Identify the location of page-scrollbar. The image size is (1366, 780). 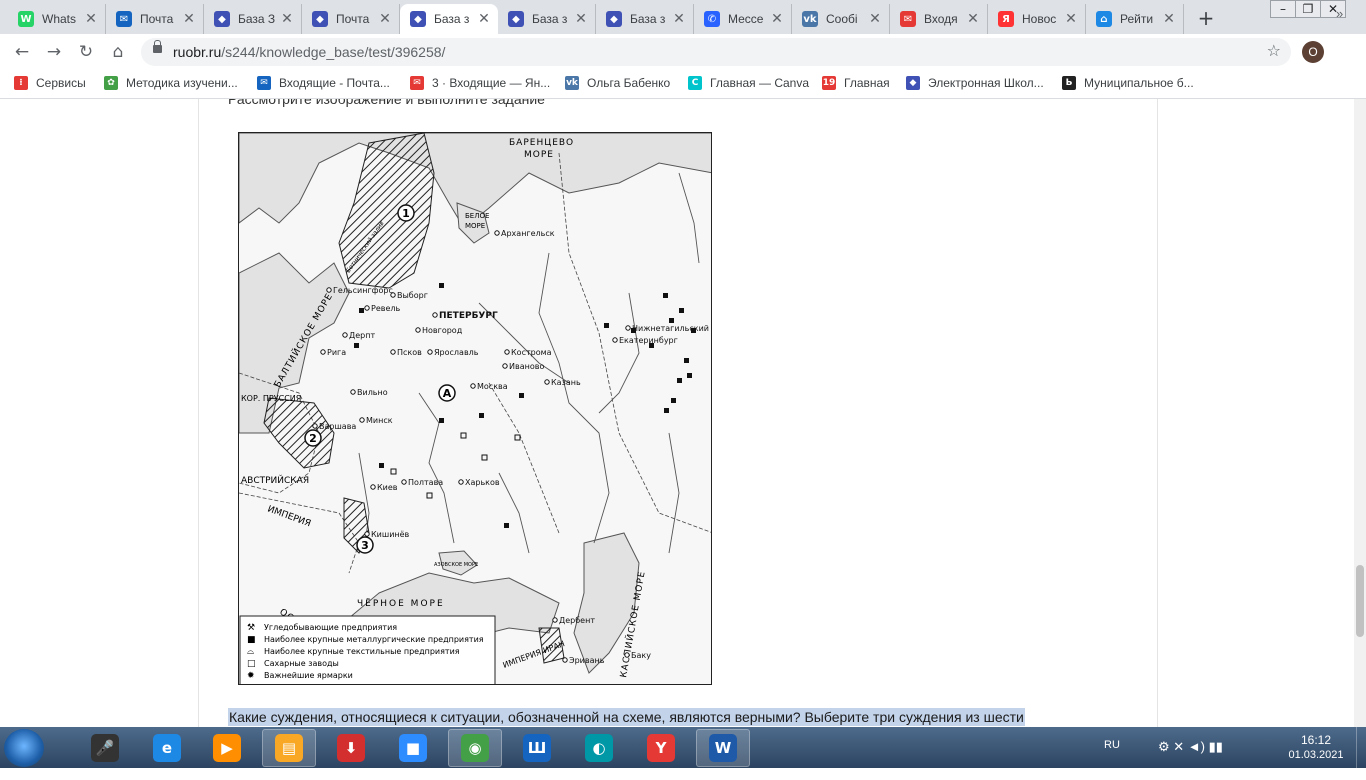
(1360, 413).